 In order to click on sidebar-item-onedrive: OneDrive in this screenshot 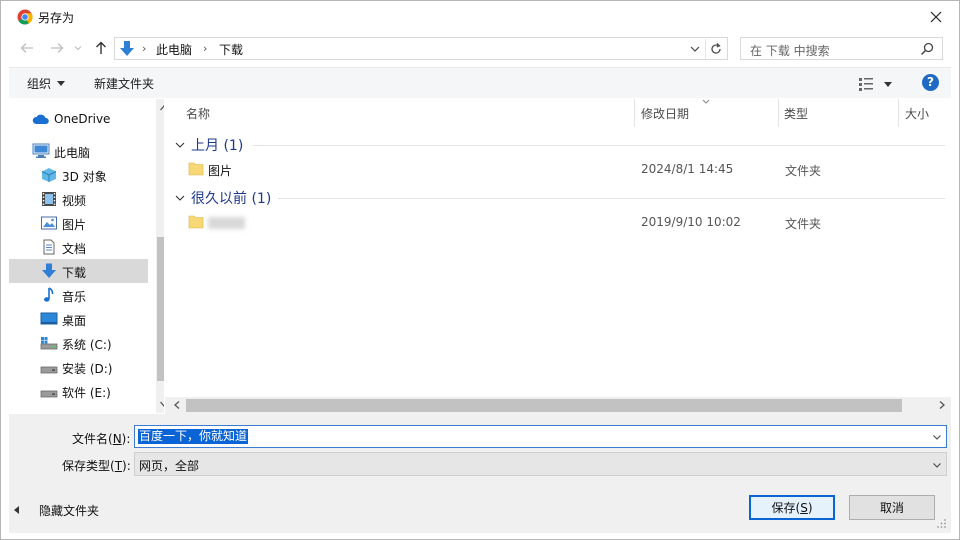, I will do `click(78, 119)`.